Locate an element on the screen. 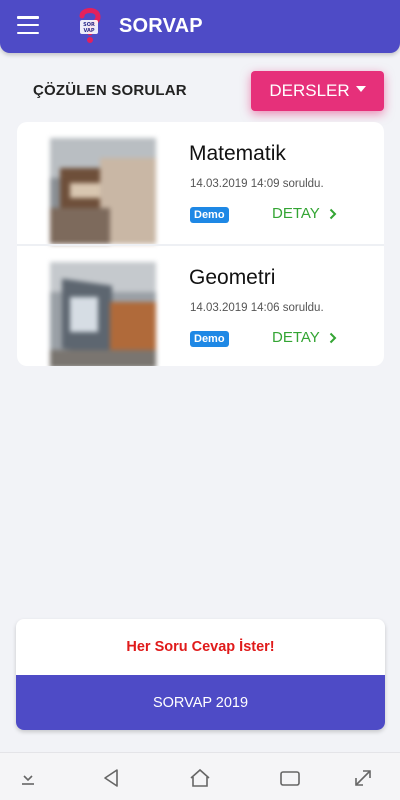 This screenshot has width=400, height=800. question-subject: Matematik is located at coordinates (237, 153).